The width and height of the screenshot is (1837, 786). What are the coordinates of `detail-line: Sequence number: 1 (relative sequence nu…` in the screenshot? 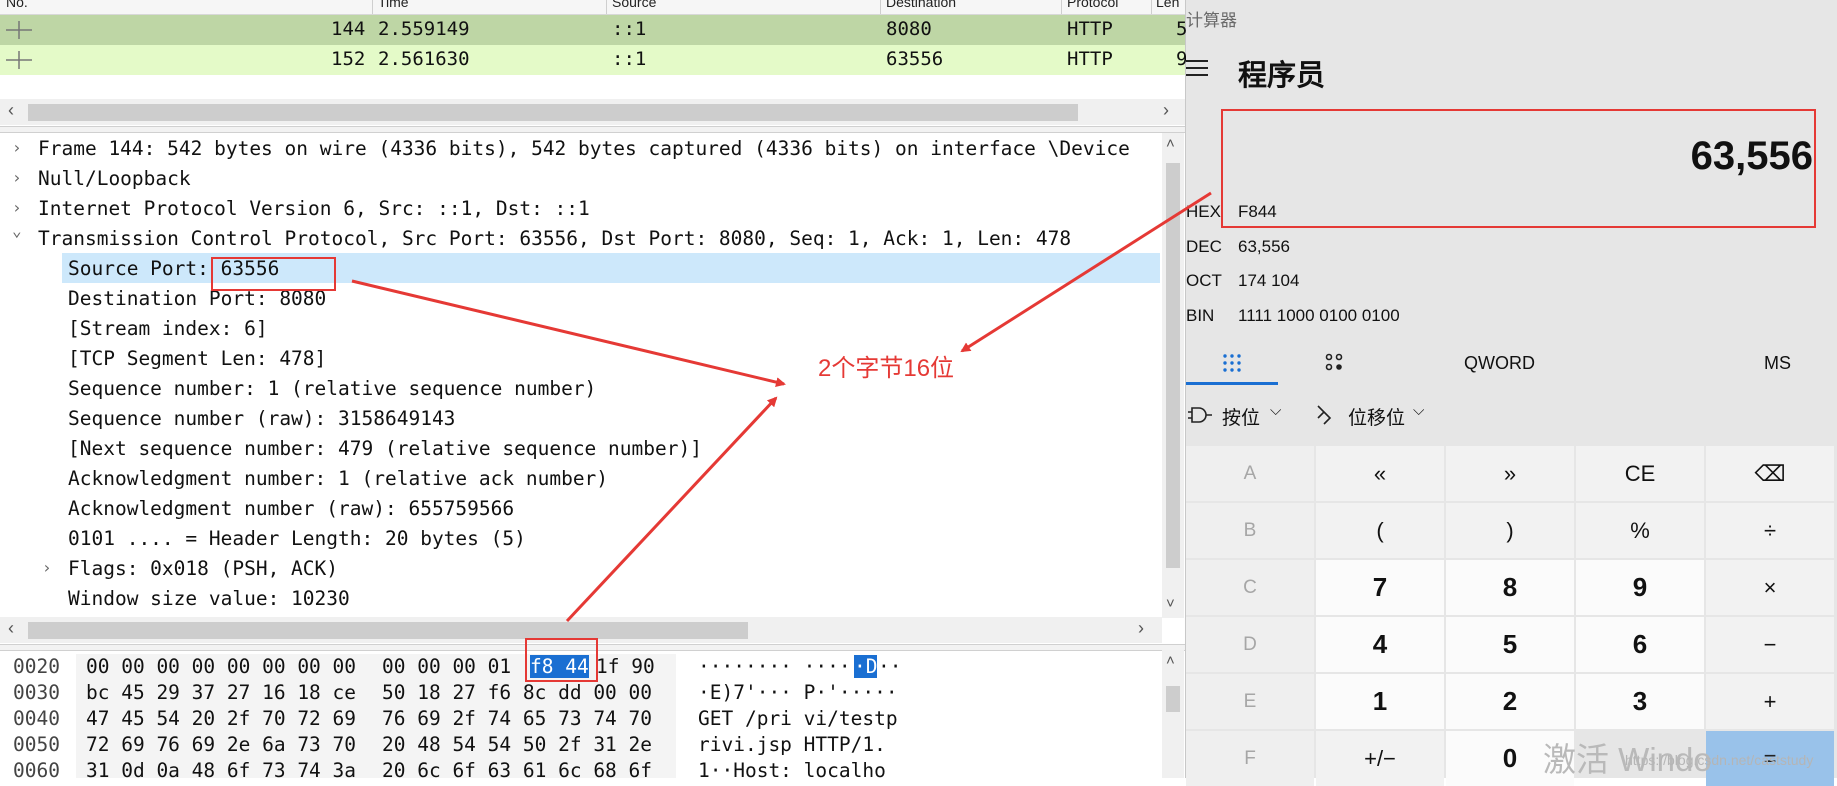 It's located at (580, 388).